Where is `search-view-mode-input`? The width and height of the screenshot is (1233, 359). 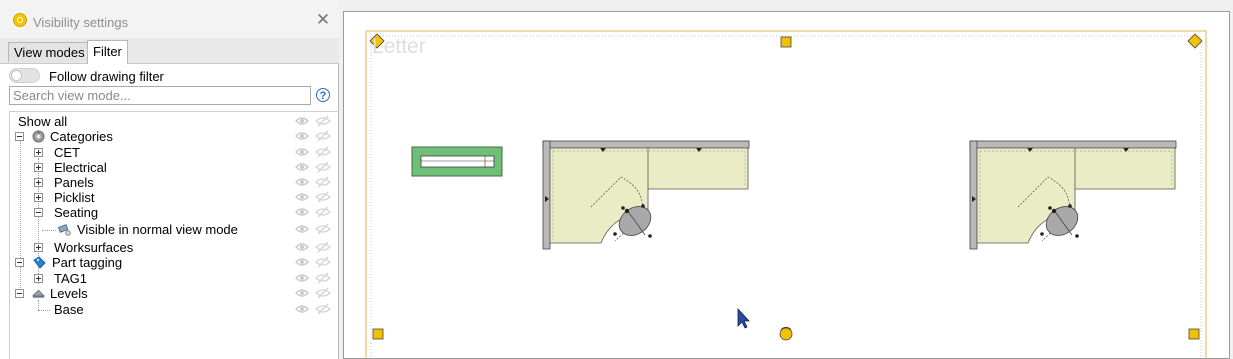 search-view-mode-input is located at coordinates (160, 95).